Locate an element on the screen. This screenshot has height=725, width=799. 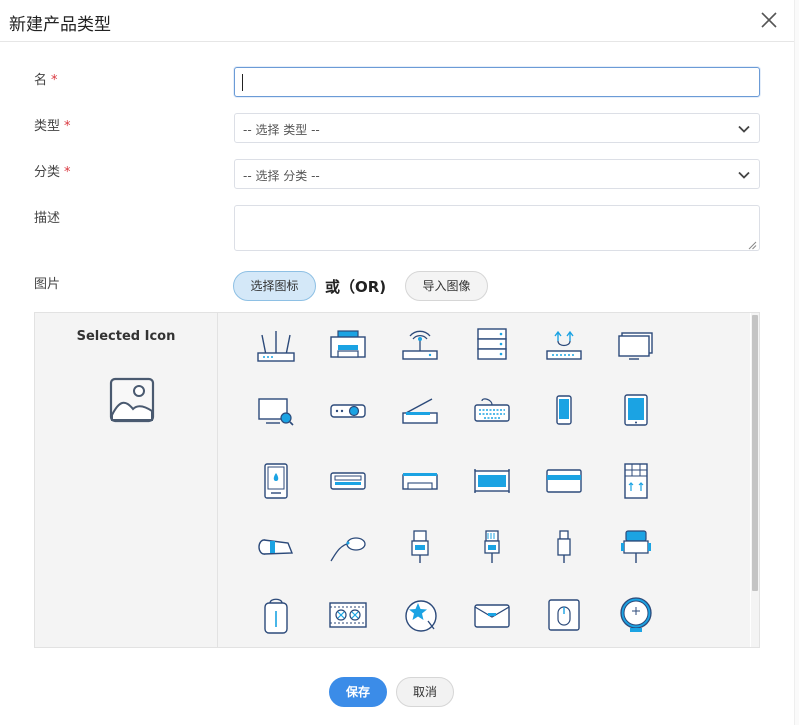
name-label: 名 * is located at coordinates (46, 78).